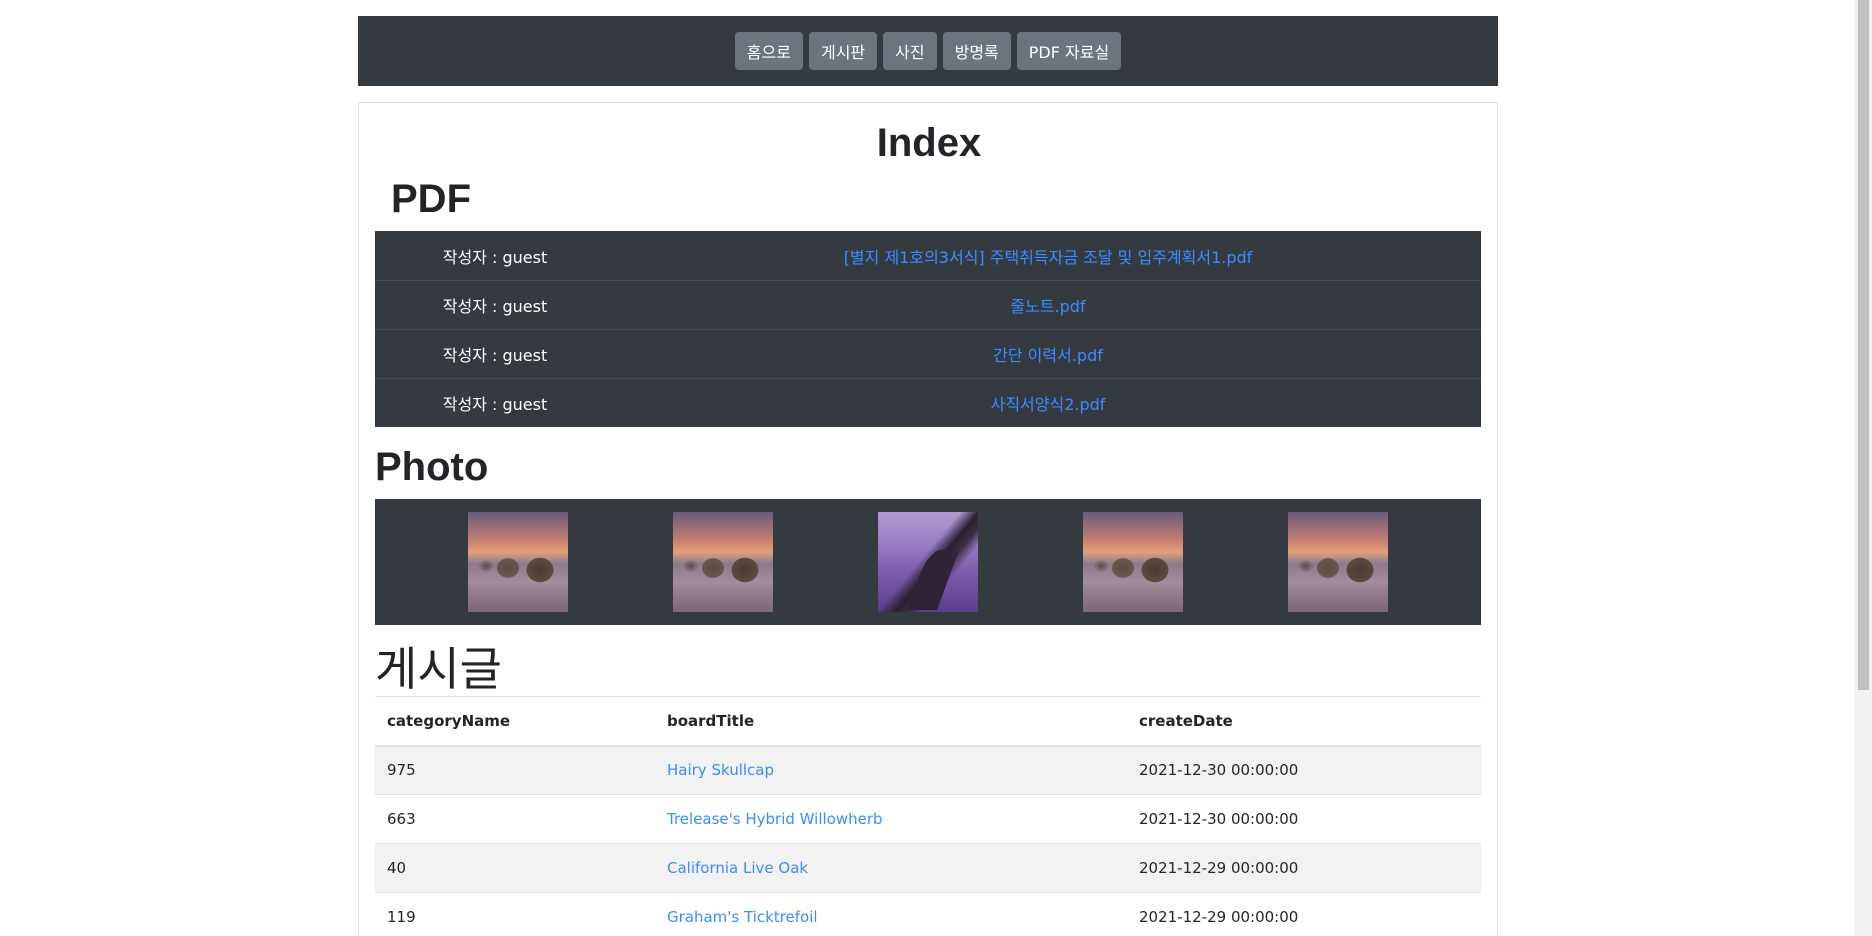  Describe the element at coordinates (515, 721) in the screenshot. I see `column-header-category: categoryName` at that location.